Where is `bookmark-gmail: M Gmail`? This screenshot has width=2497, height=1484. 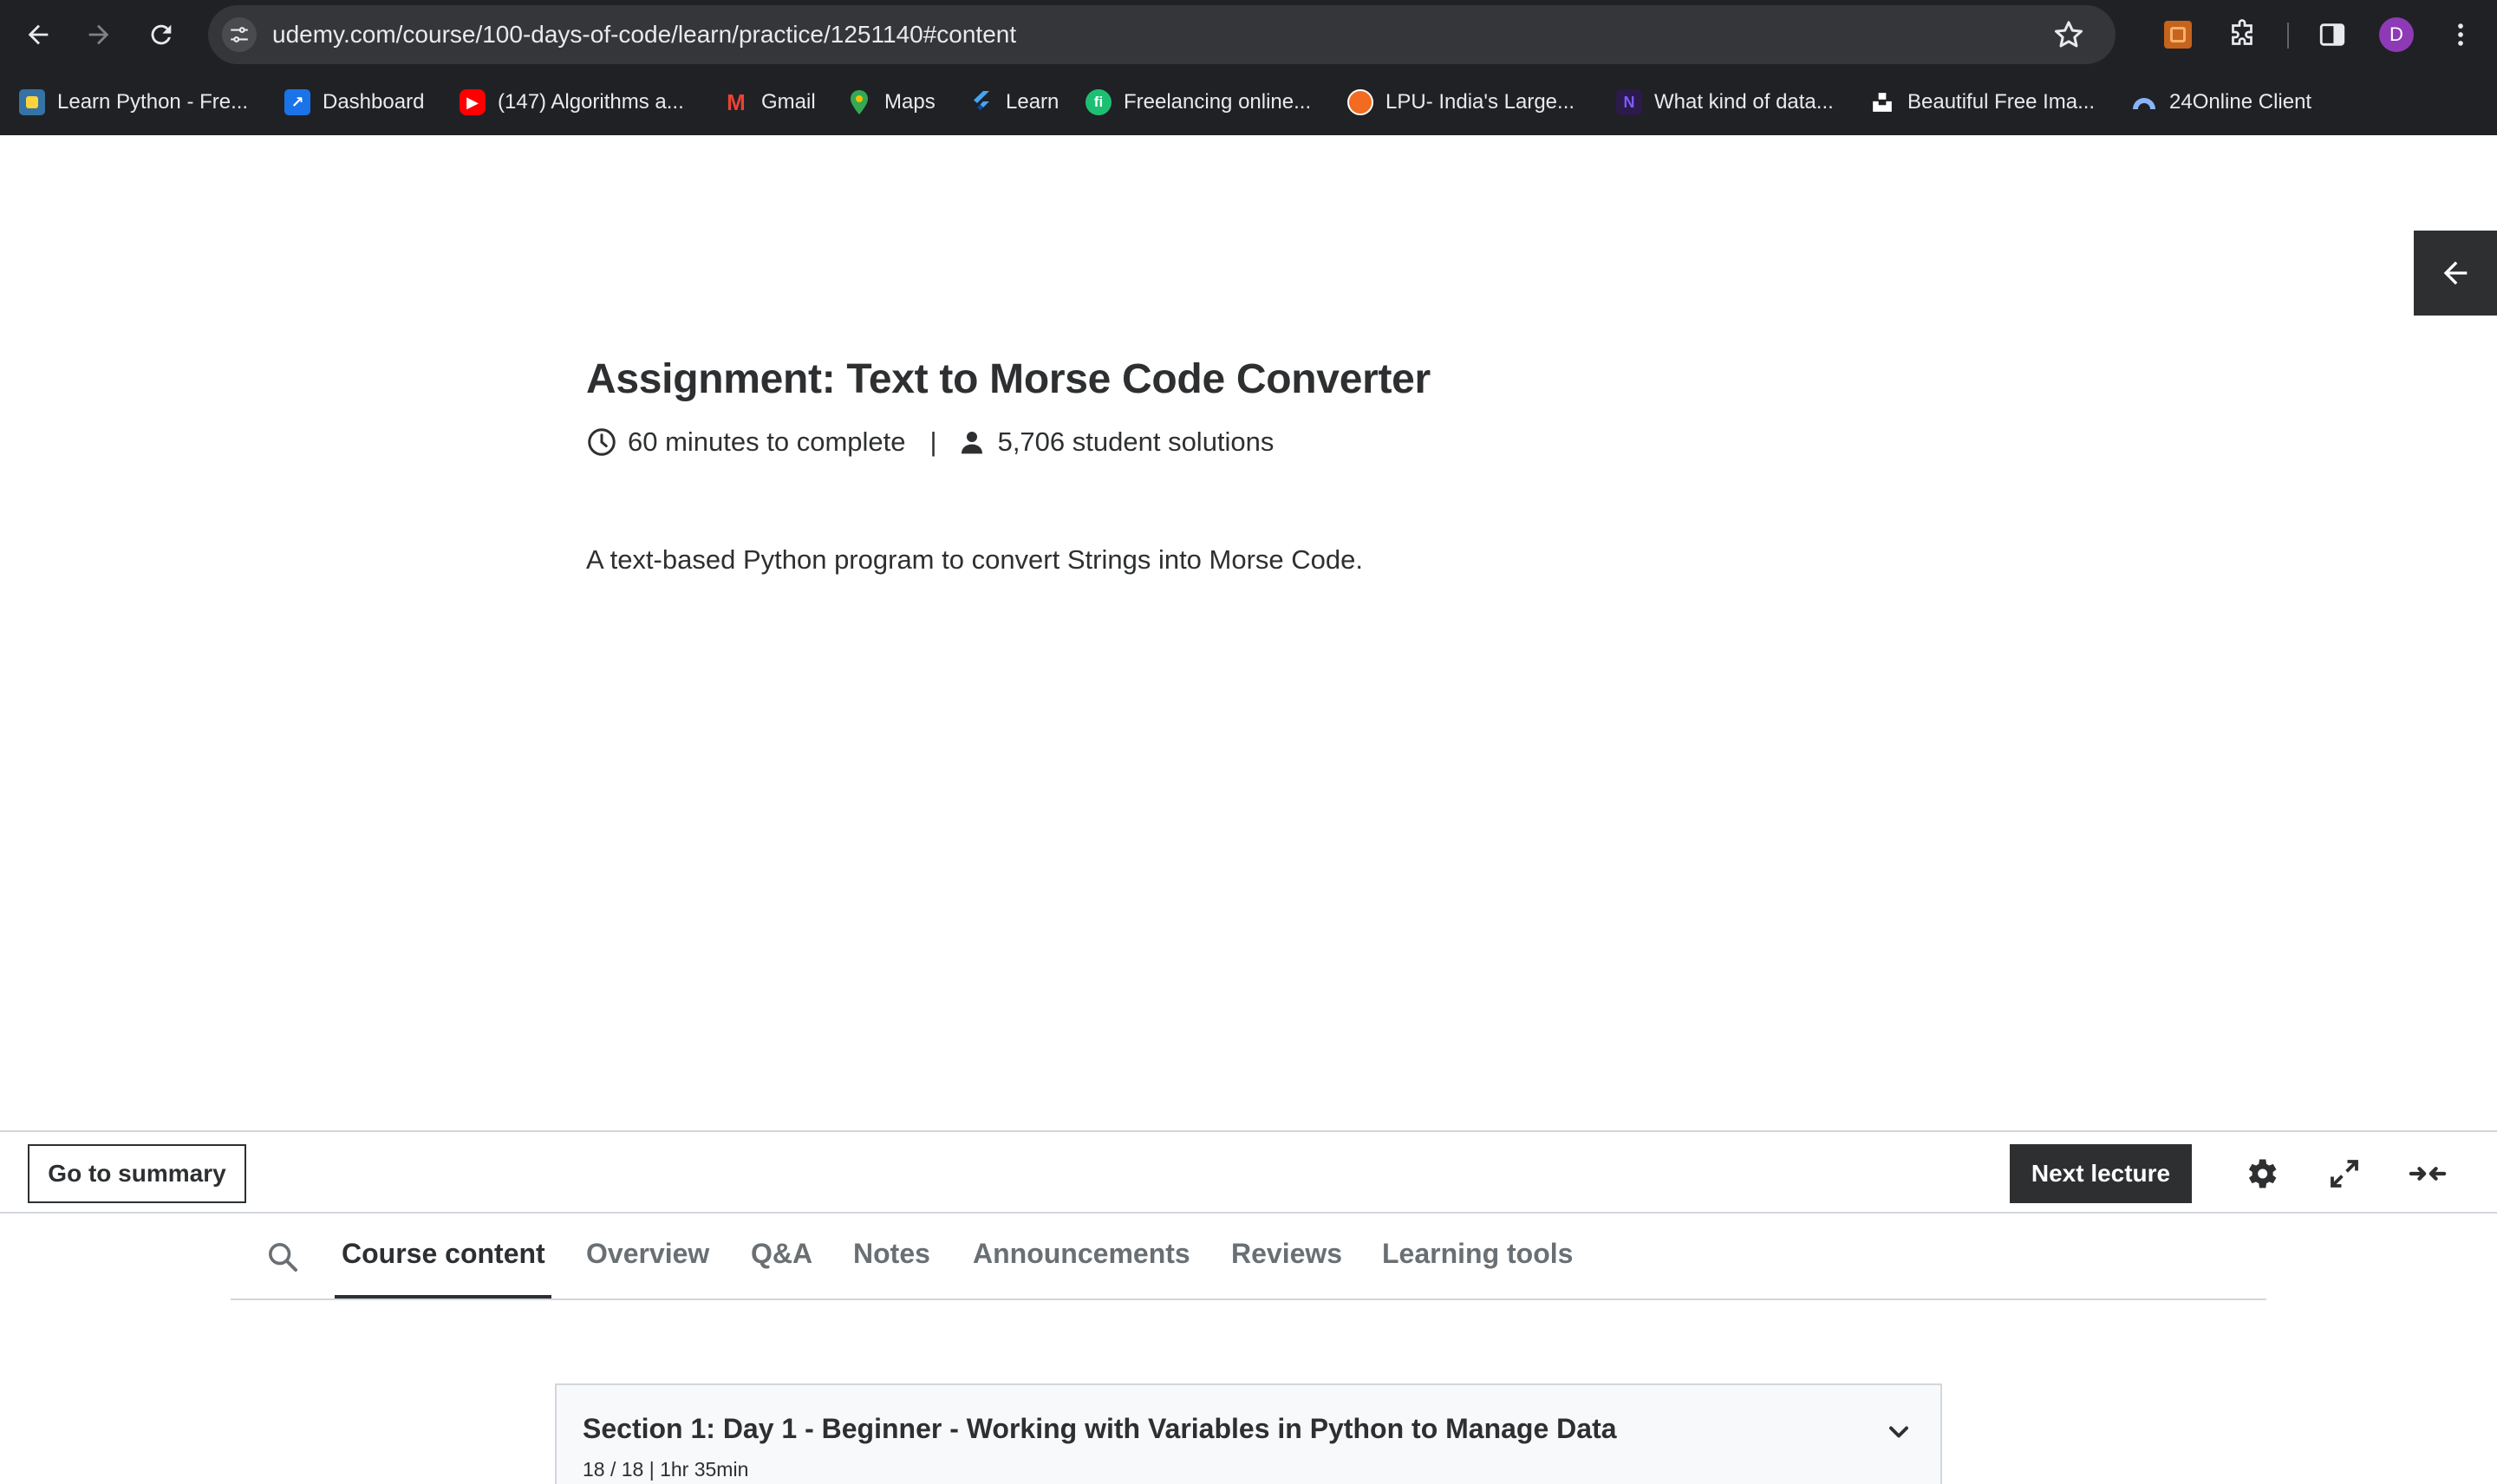
bookmark-gmail: M Gmail is located at coordinates (769, 102).